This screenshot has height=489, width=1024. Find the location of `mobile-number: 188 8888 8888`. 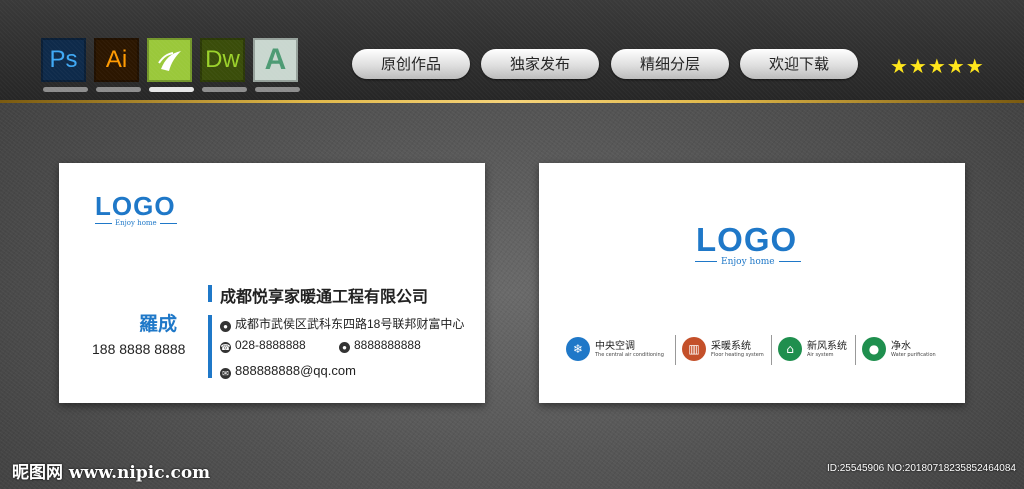

mobile-number: 188 8888 8888 is located at coordinates (139, 349).